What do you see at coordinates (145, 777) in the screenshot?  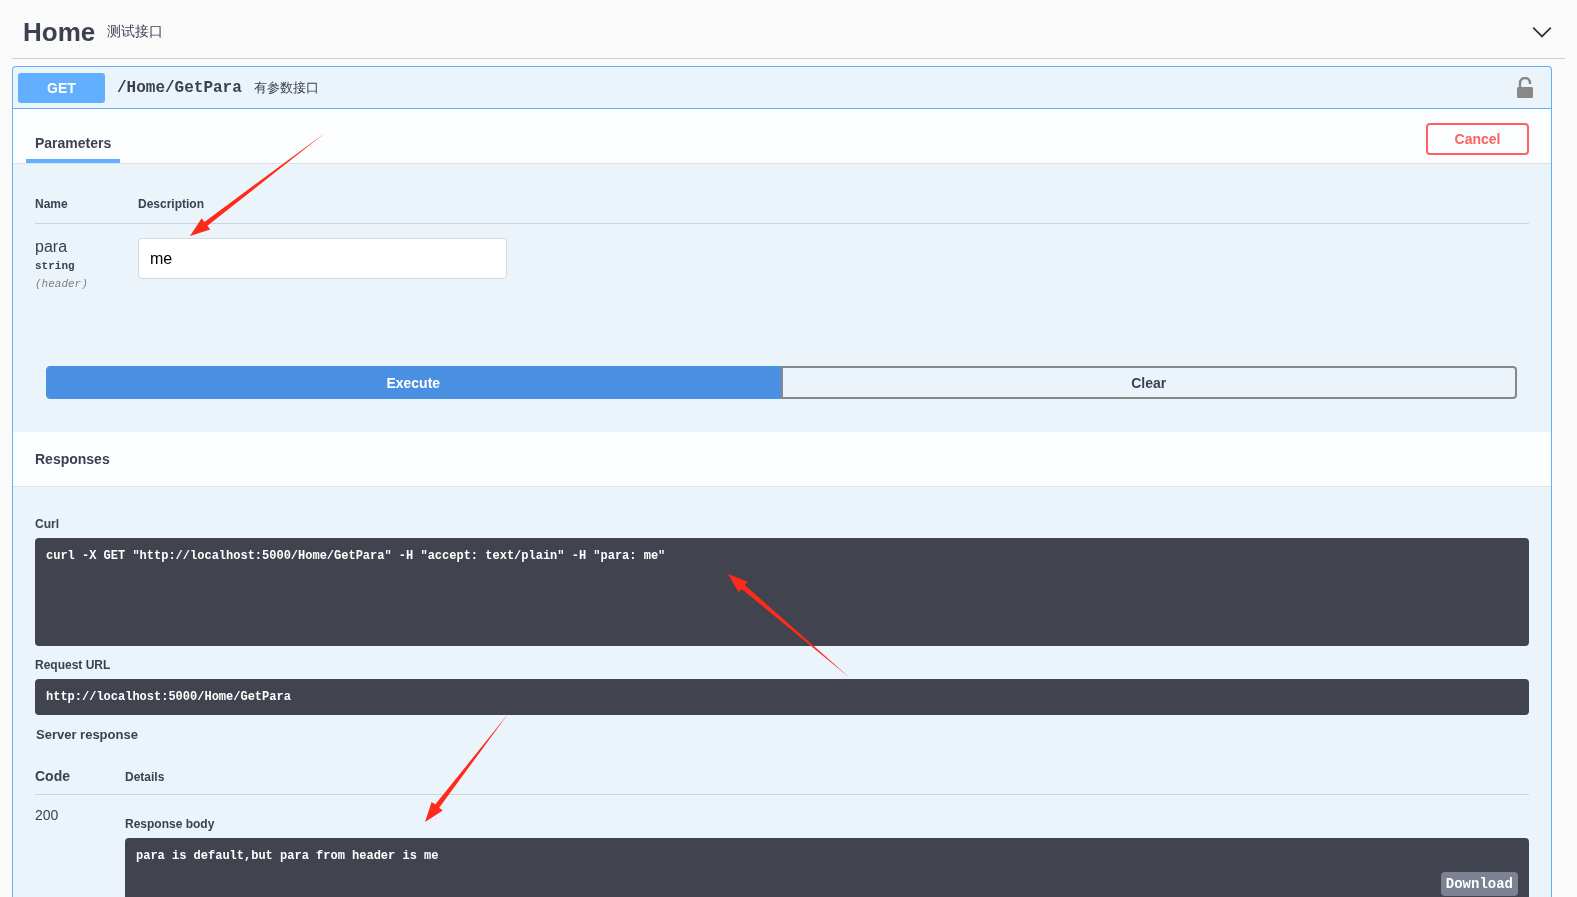 I see `column-header: Details` at bounding box center [145, 777].